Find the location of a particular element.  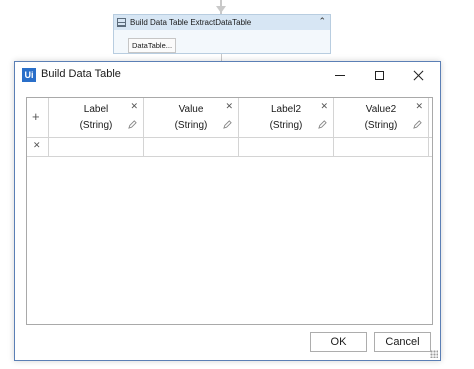

column-name: Label2 is located at coordinates (286, 109).